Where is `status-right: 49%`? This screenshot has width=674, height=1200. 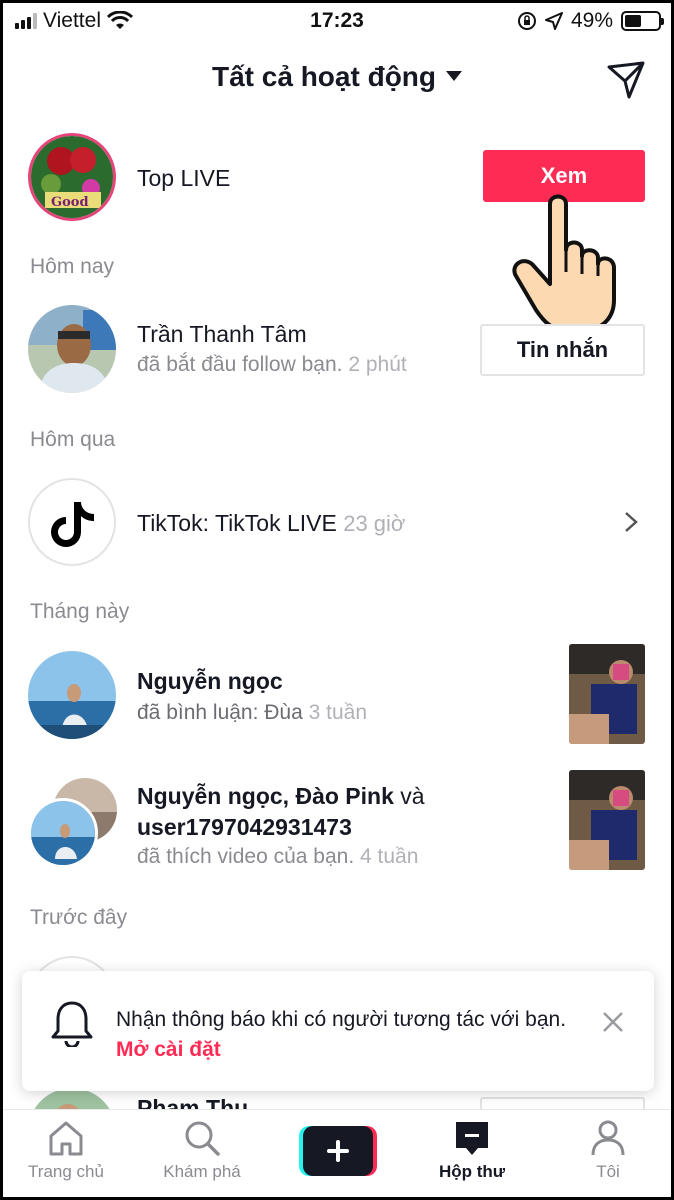
status-right: 49% is located at coordinates (590, 21).